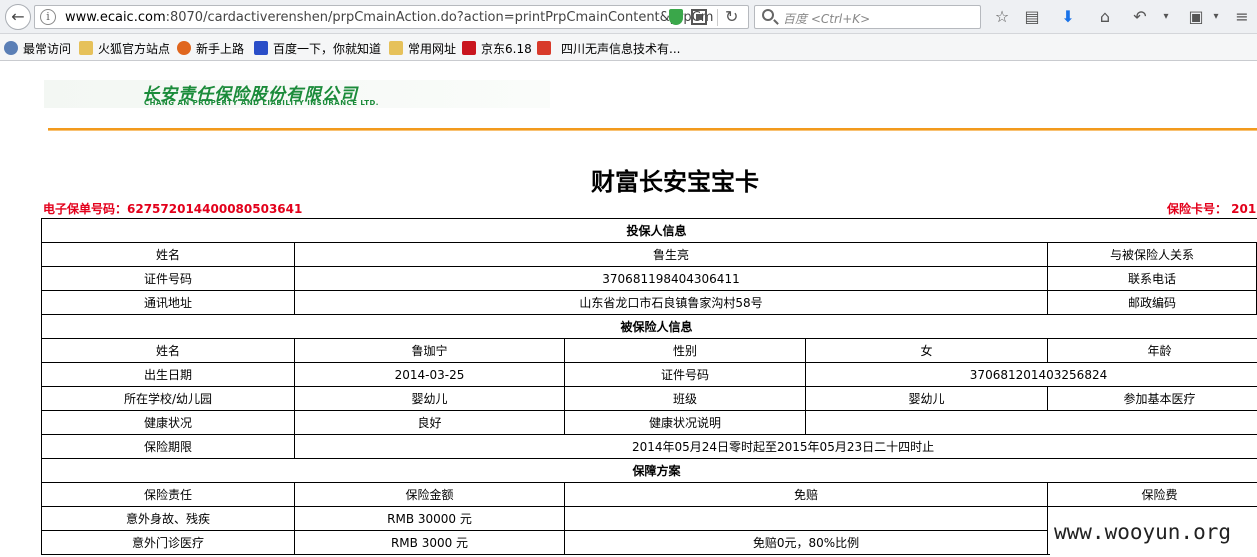 Image resolution: width=1257 pixels, height=557 pixels. I want to click on table-row: 保障方案, so click(648, 470).